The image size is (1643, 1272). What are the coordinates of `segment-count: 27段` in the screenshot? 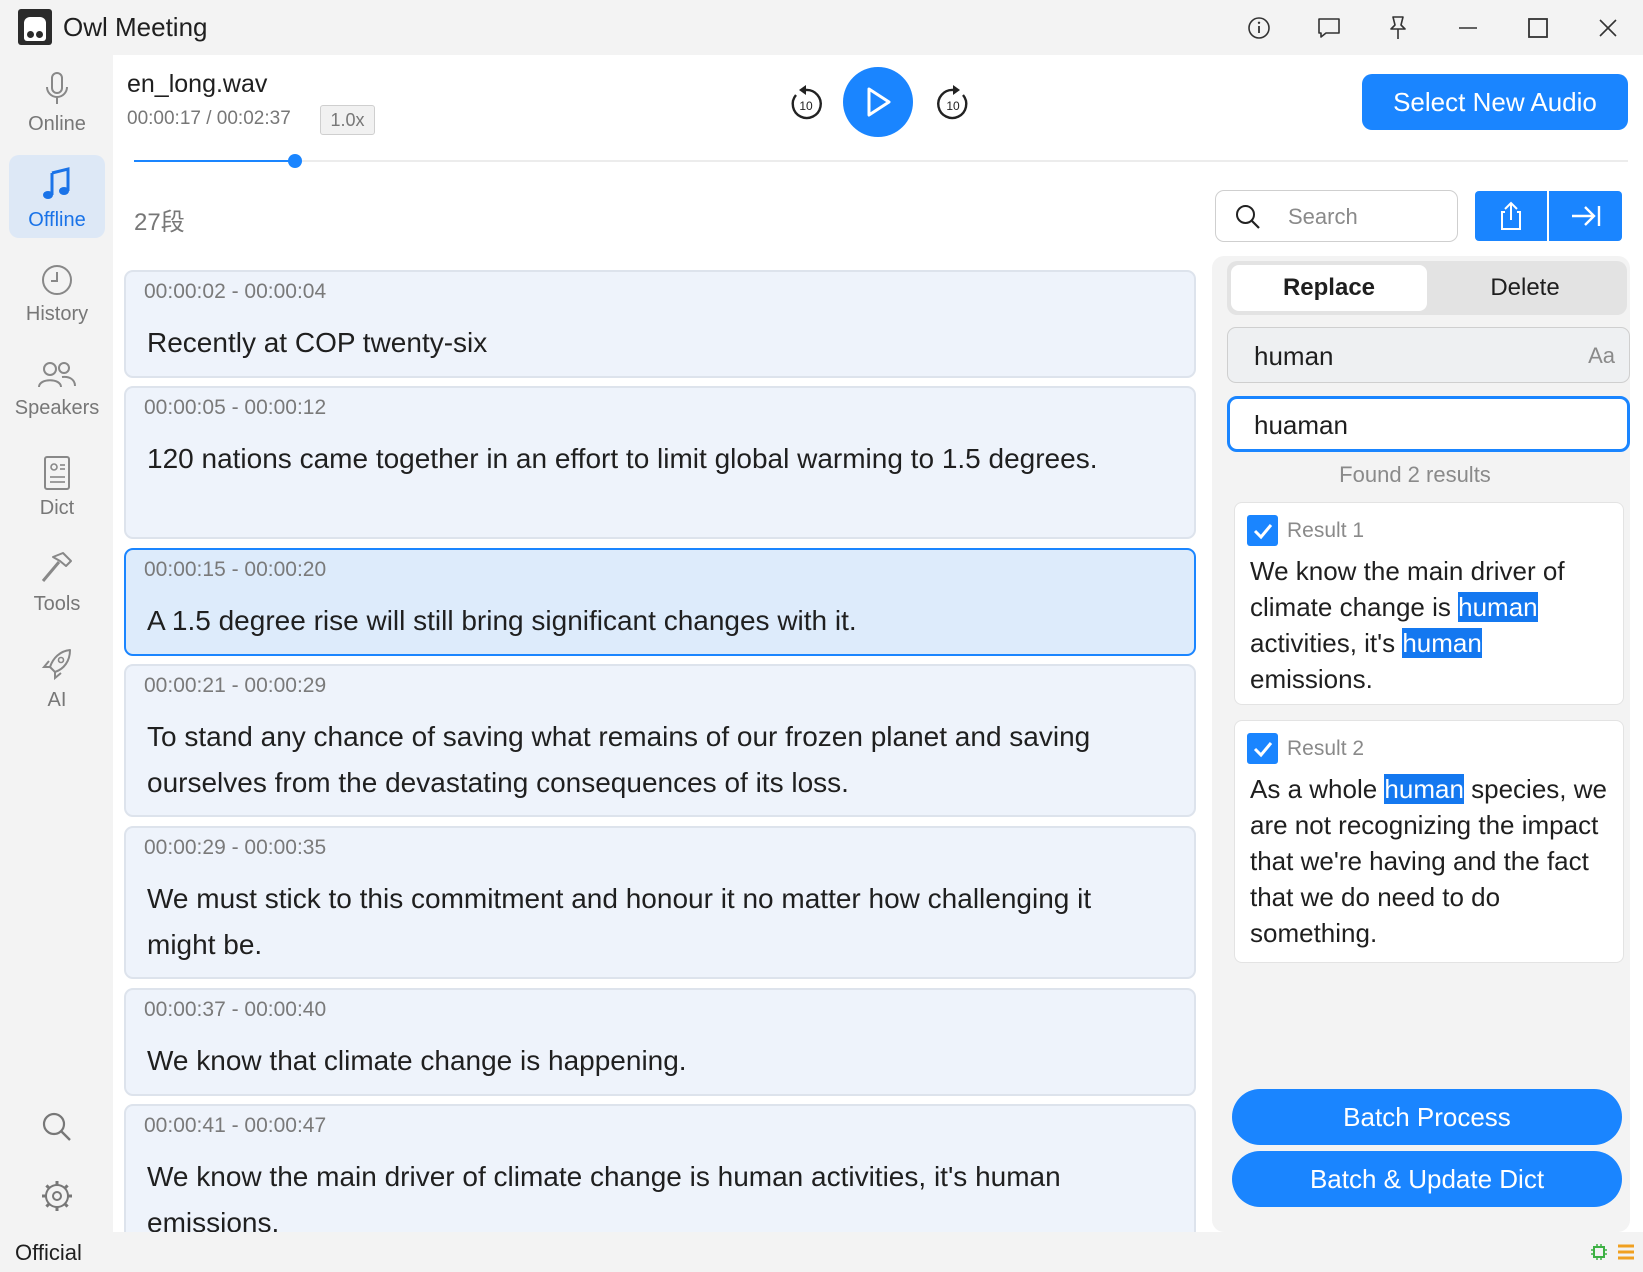 It's located at (159, 222).